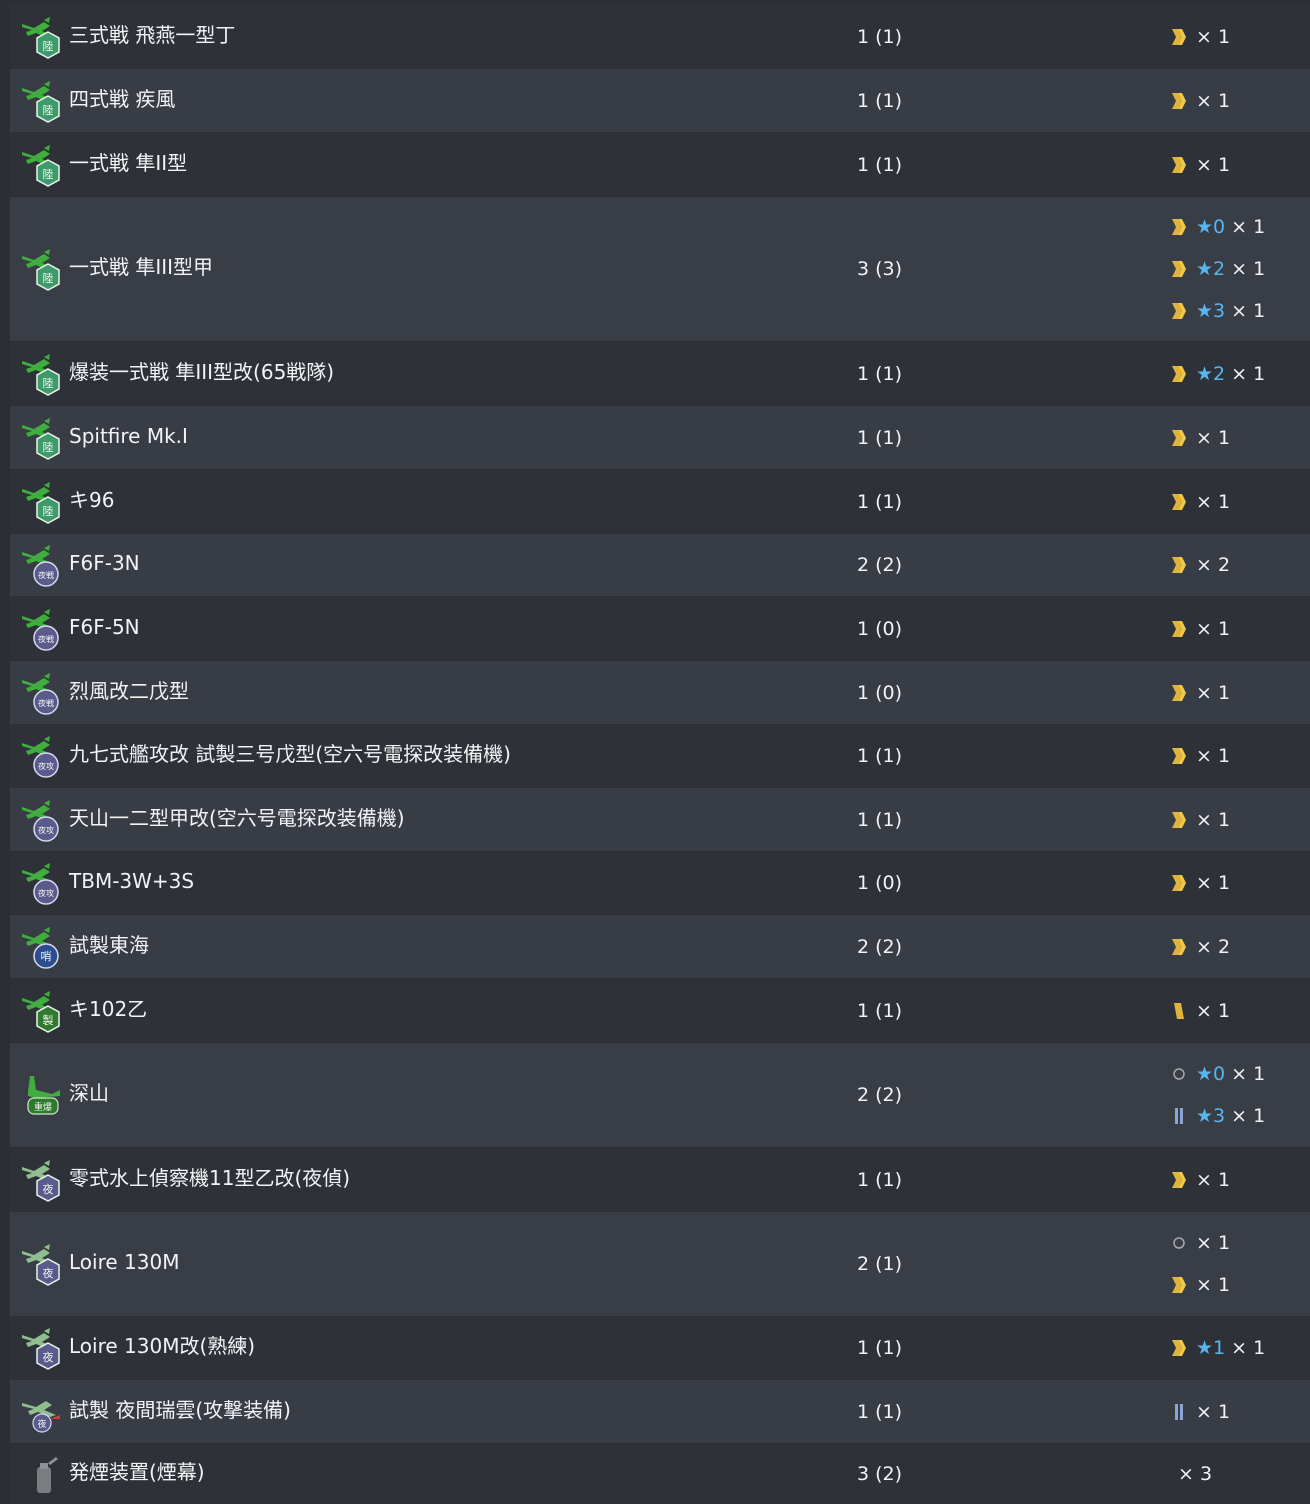  I want to click on night-seaplane-icon: 夜, so click(43, 1348).